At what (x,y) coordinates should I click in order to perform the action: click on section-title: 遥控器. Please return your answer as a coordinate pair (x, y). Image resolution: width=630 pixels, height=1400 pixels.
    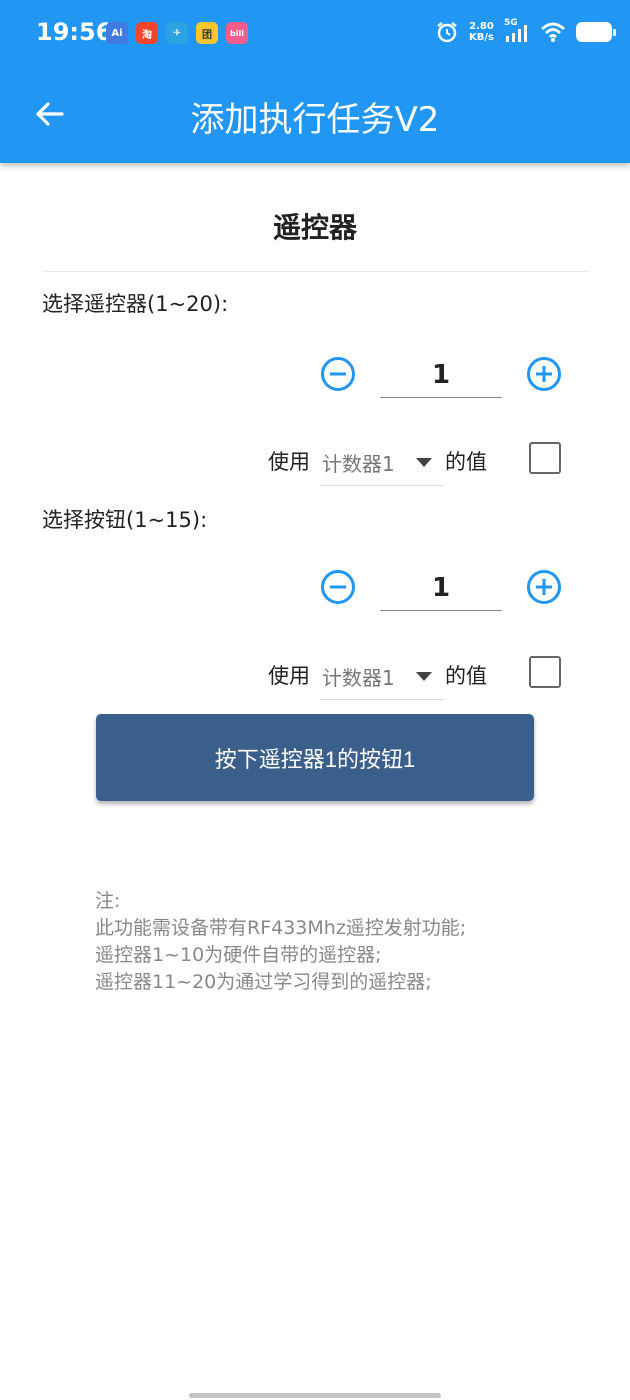
    Looking at the image, I should click on (314, 227).